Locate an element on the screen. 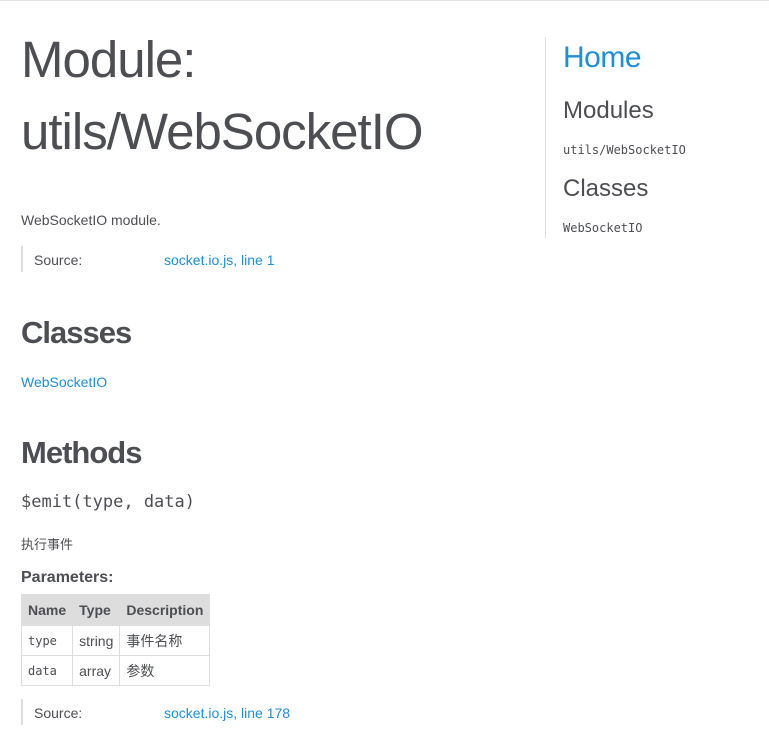 The width and height of the screenshot is (769, 741). home-link: Home is located at coordinates (602, 58).